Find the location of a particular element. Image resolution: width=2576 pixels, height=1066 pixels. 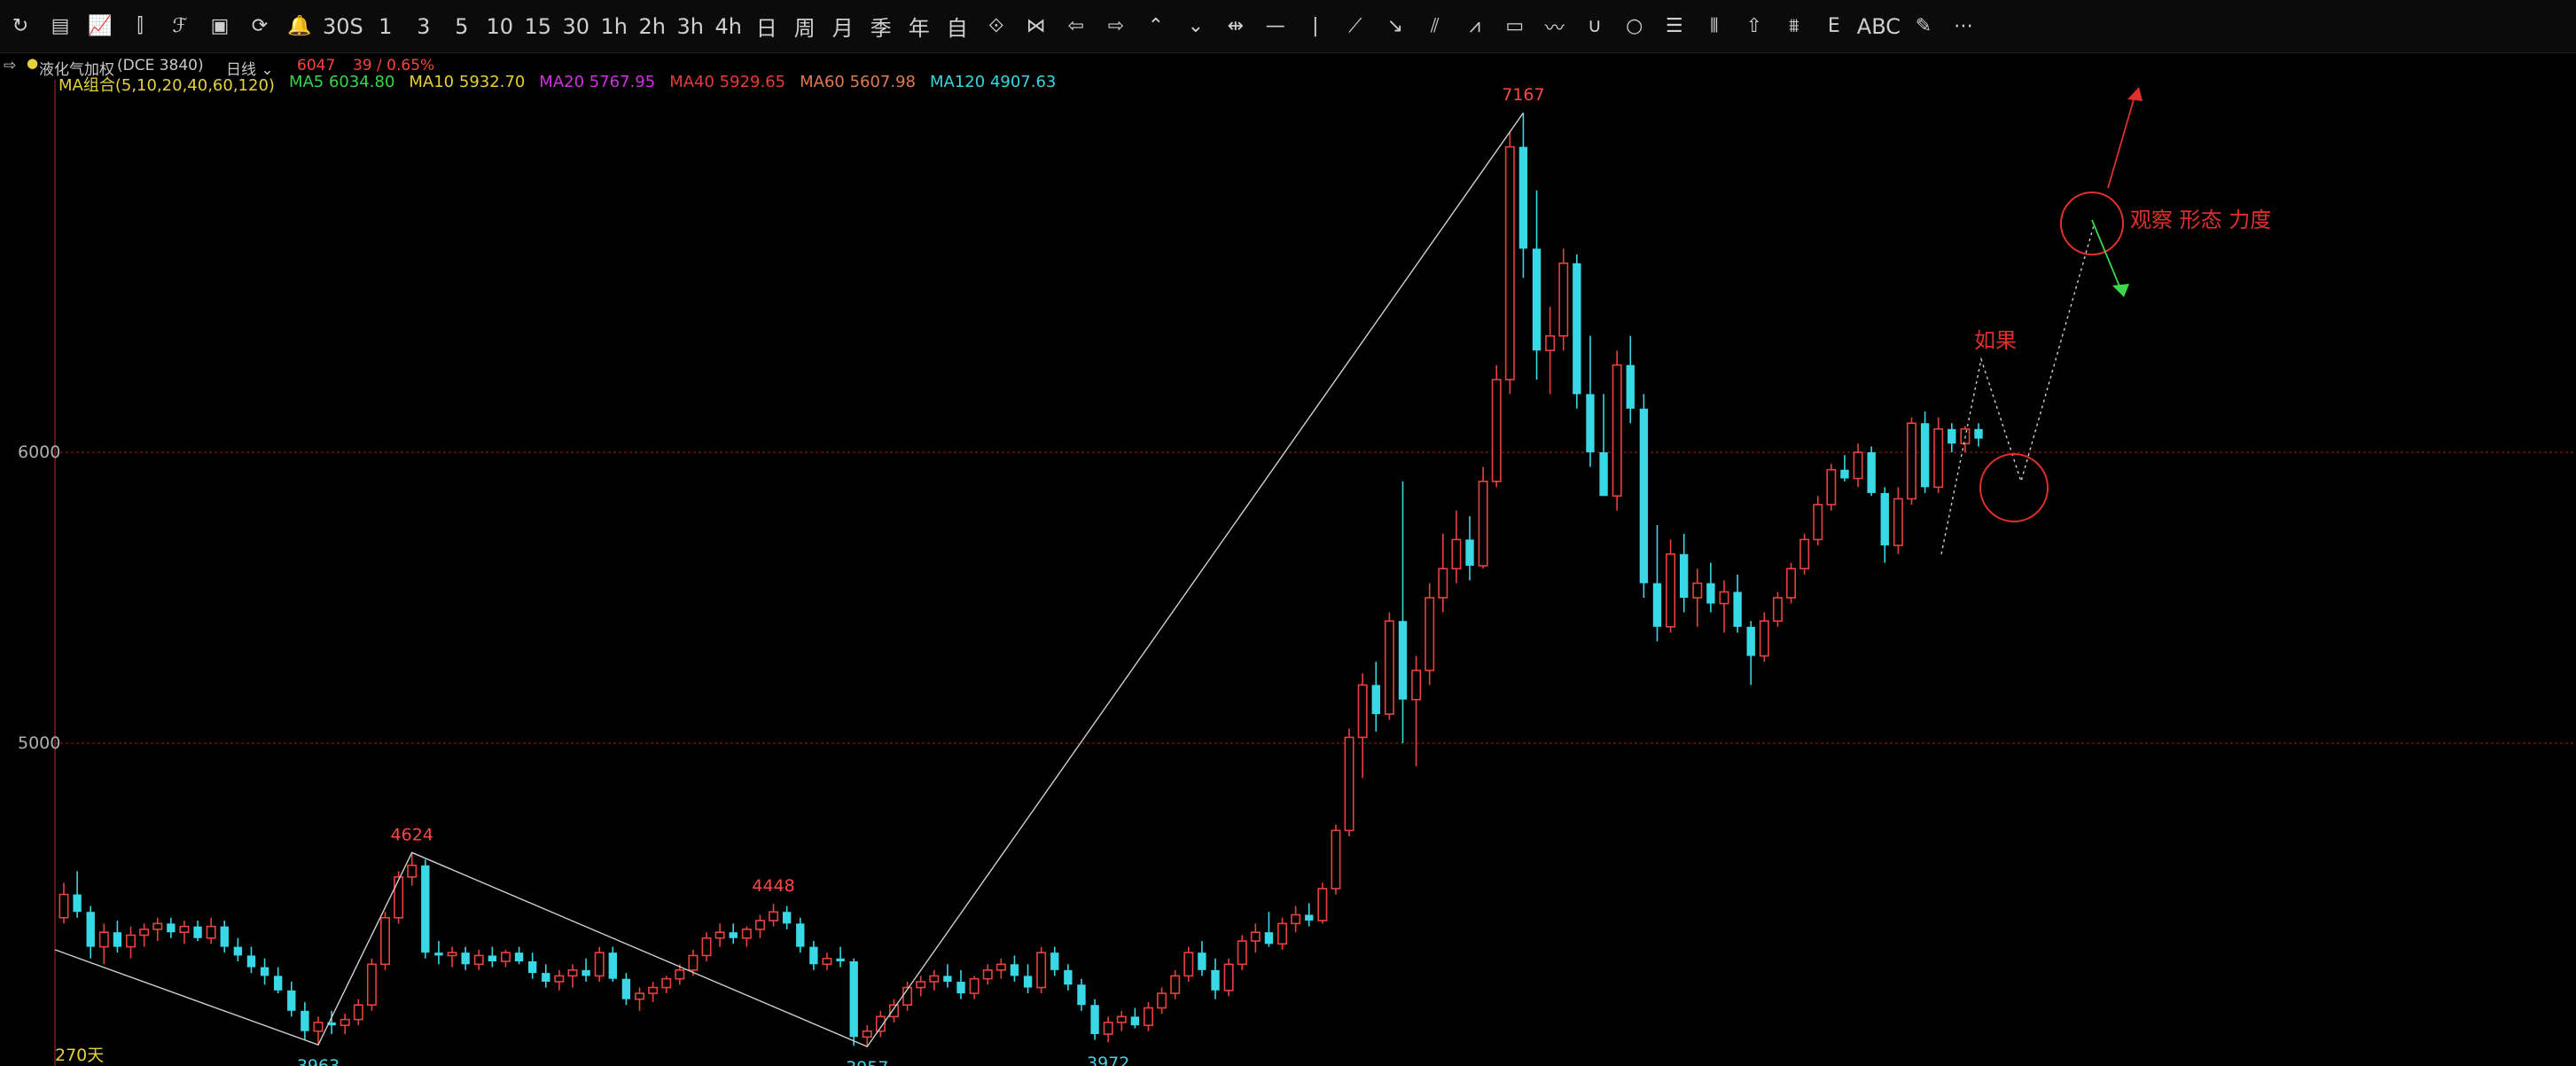

down-arrow-head is located at coordinates (2120, 290).